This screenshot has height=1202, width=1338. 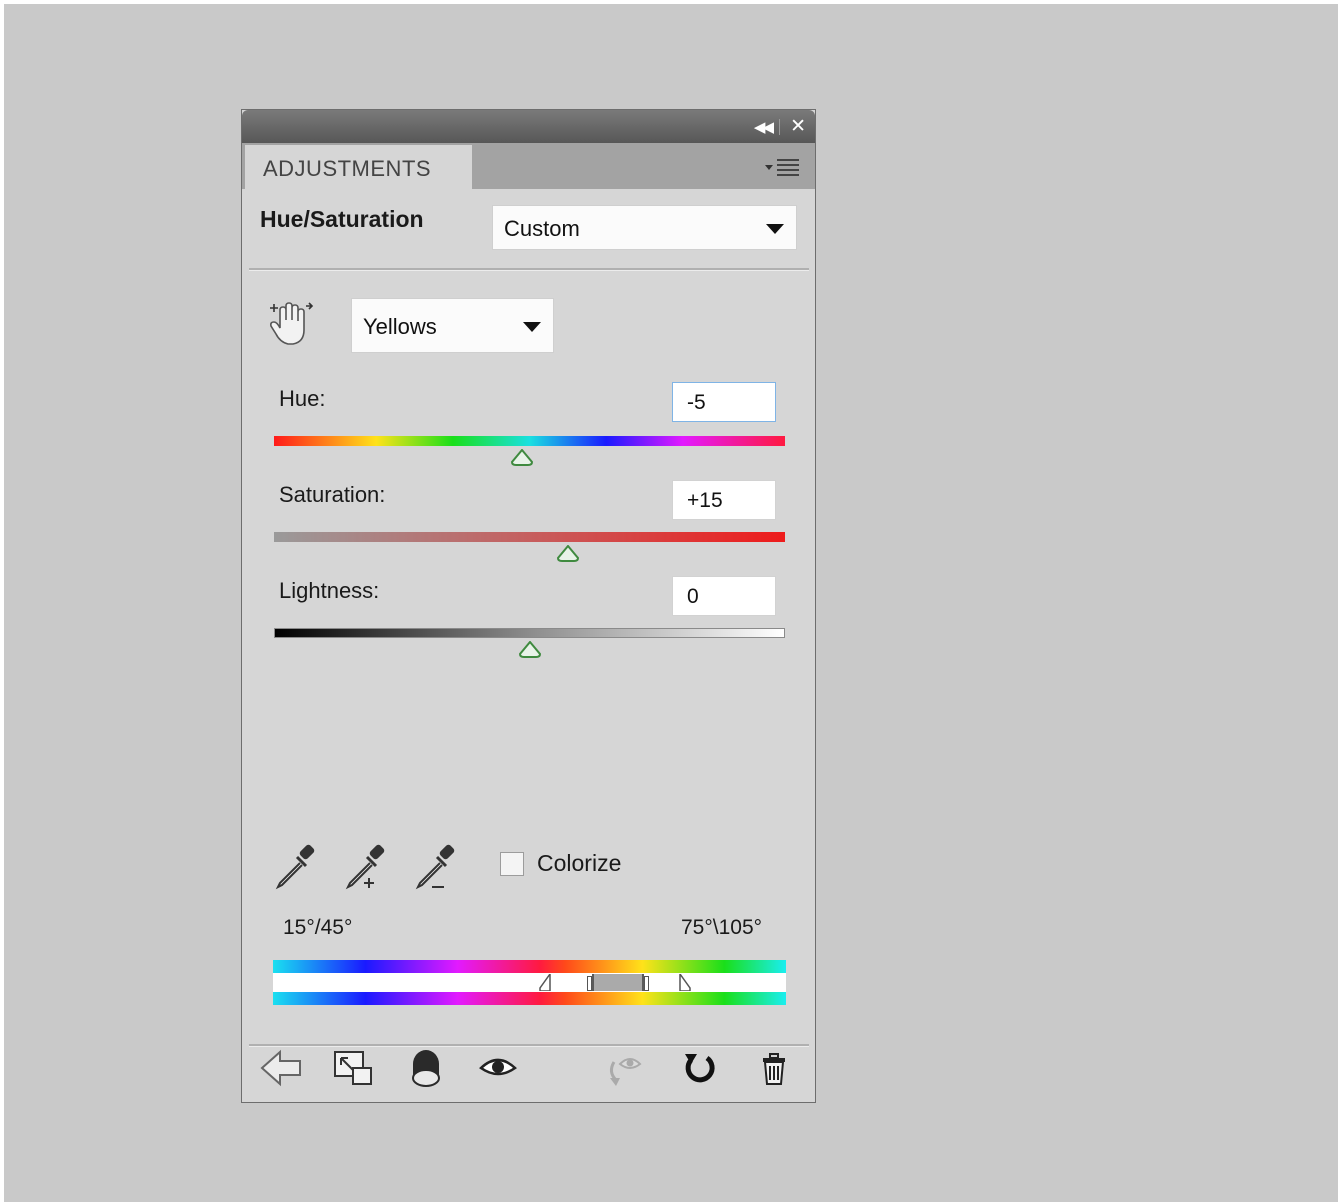 What do you see at coordinates (764, 127) in the screenshot?
I see `collapse-icon: ◀◀` at bounding box center [764, 127].